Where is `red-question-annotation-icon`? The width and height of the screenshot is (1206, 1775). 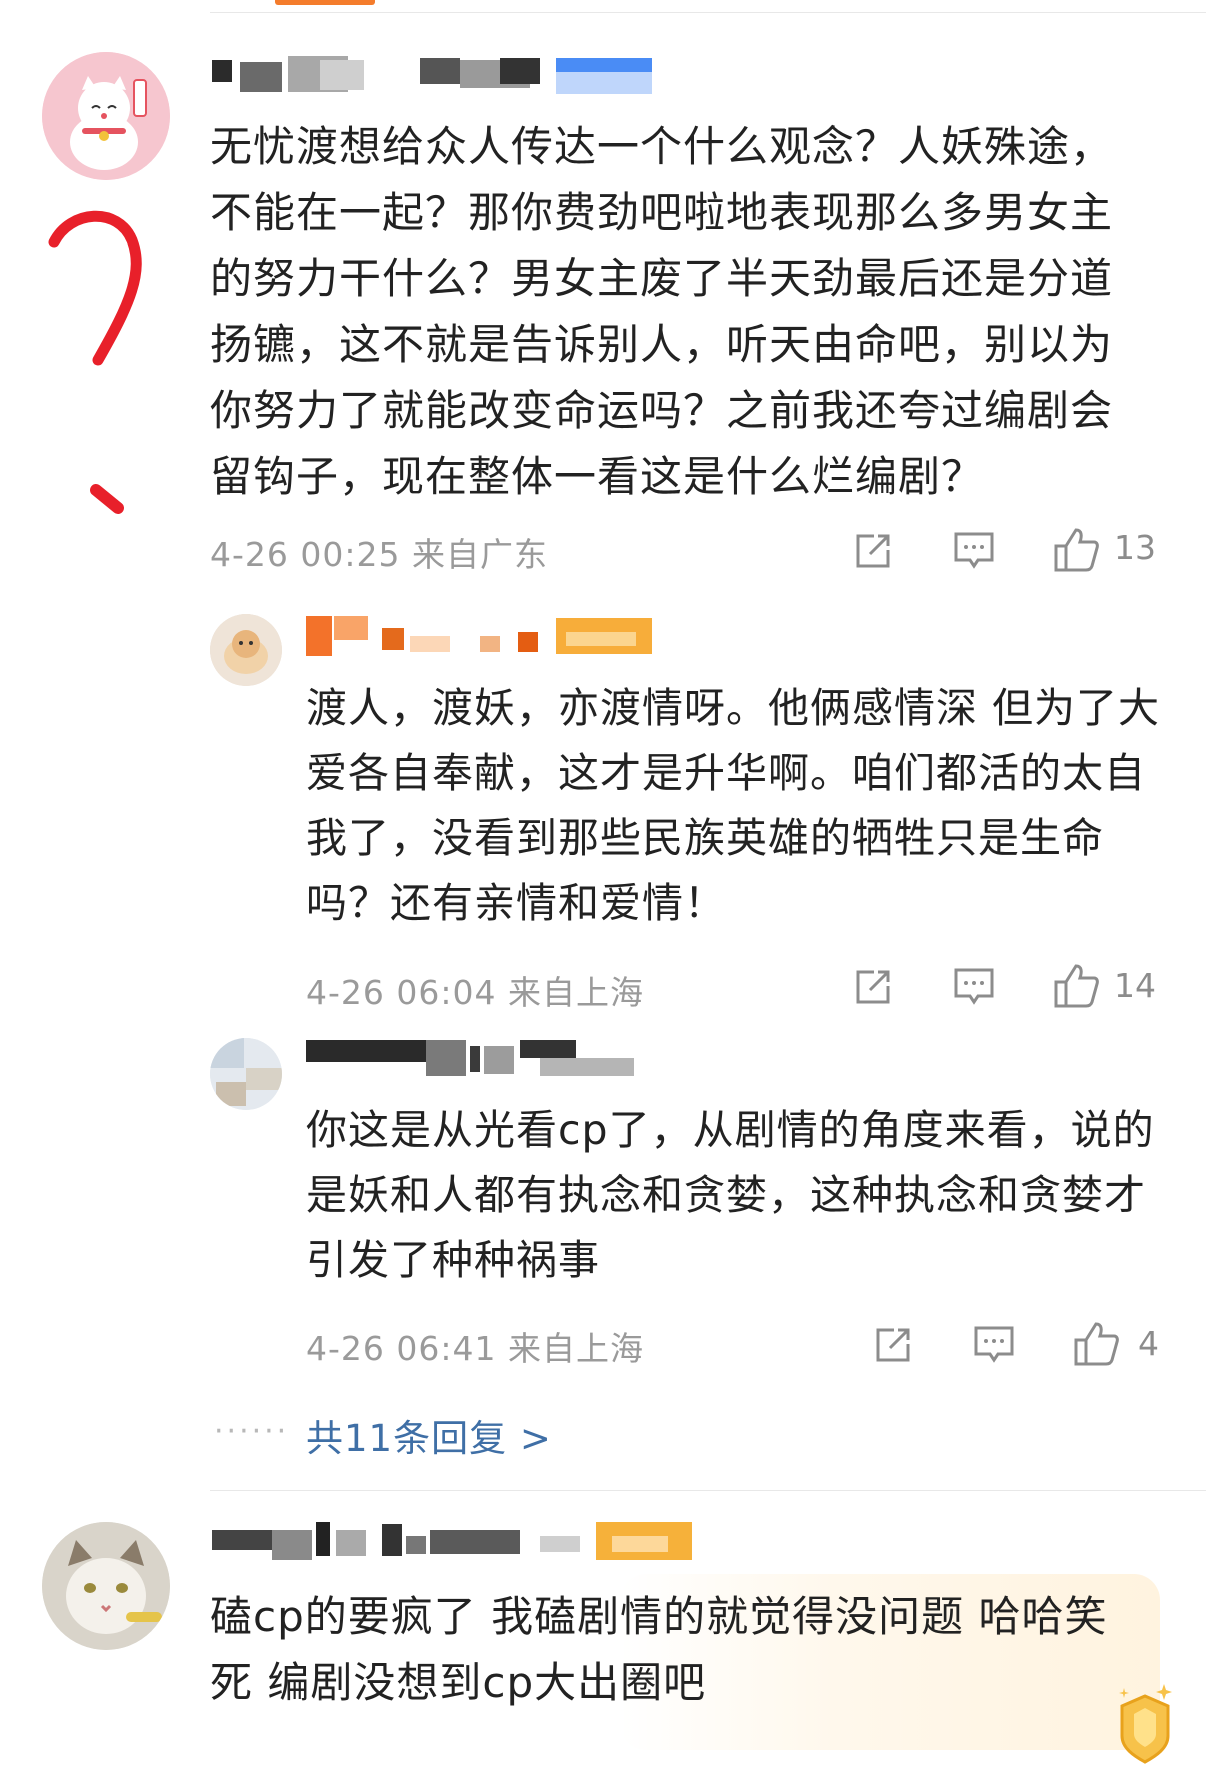
red-question-annotation-icon is located at coordinates (95, 362).